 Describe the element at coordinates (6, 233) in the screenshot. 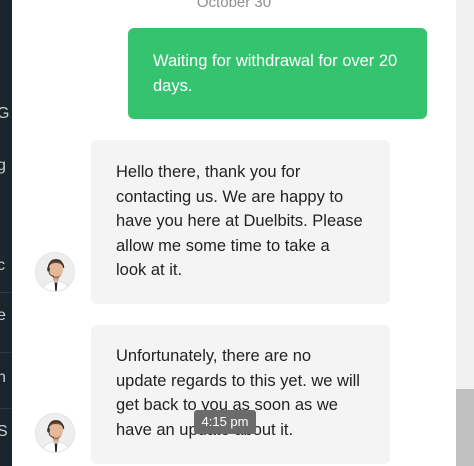

I see `background-page-edge: G g c e n S` at that location.